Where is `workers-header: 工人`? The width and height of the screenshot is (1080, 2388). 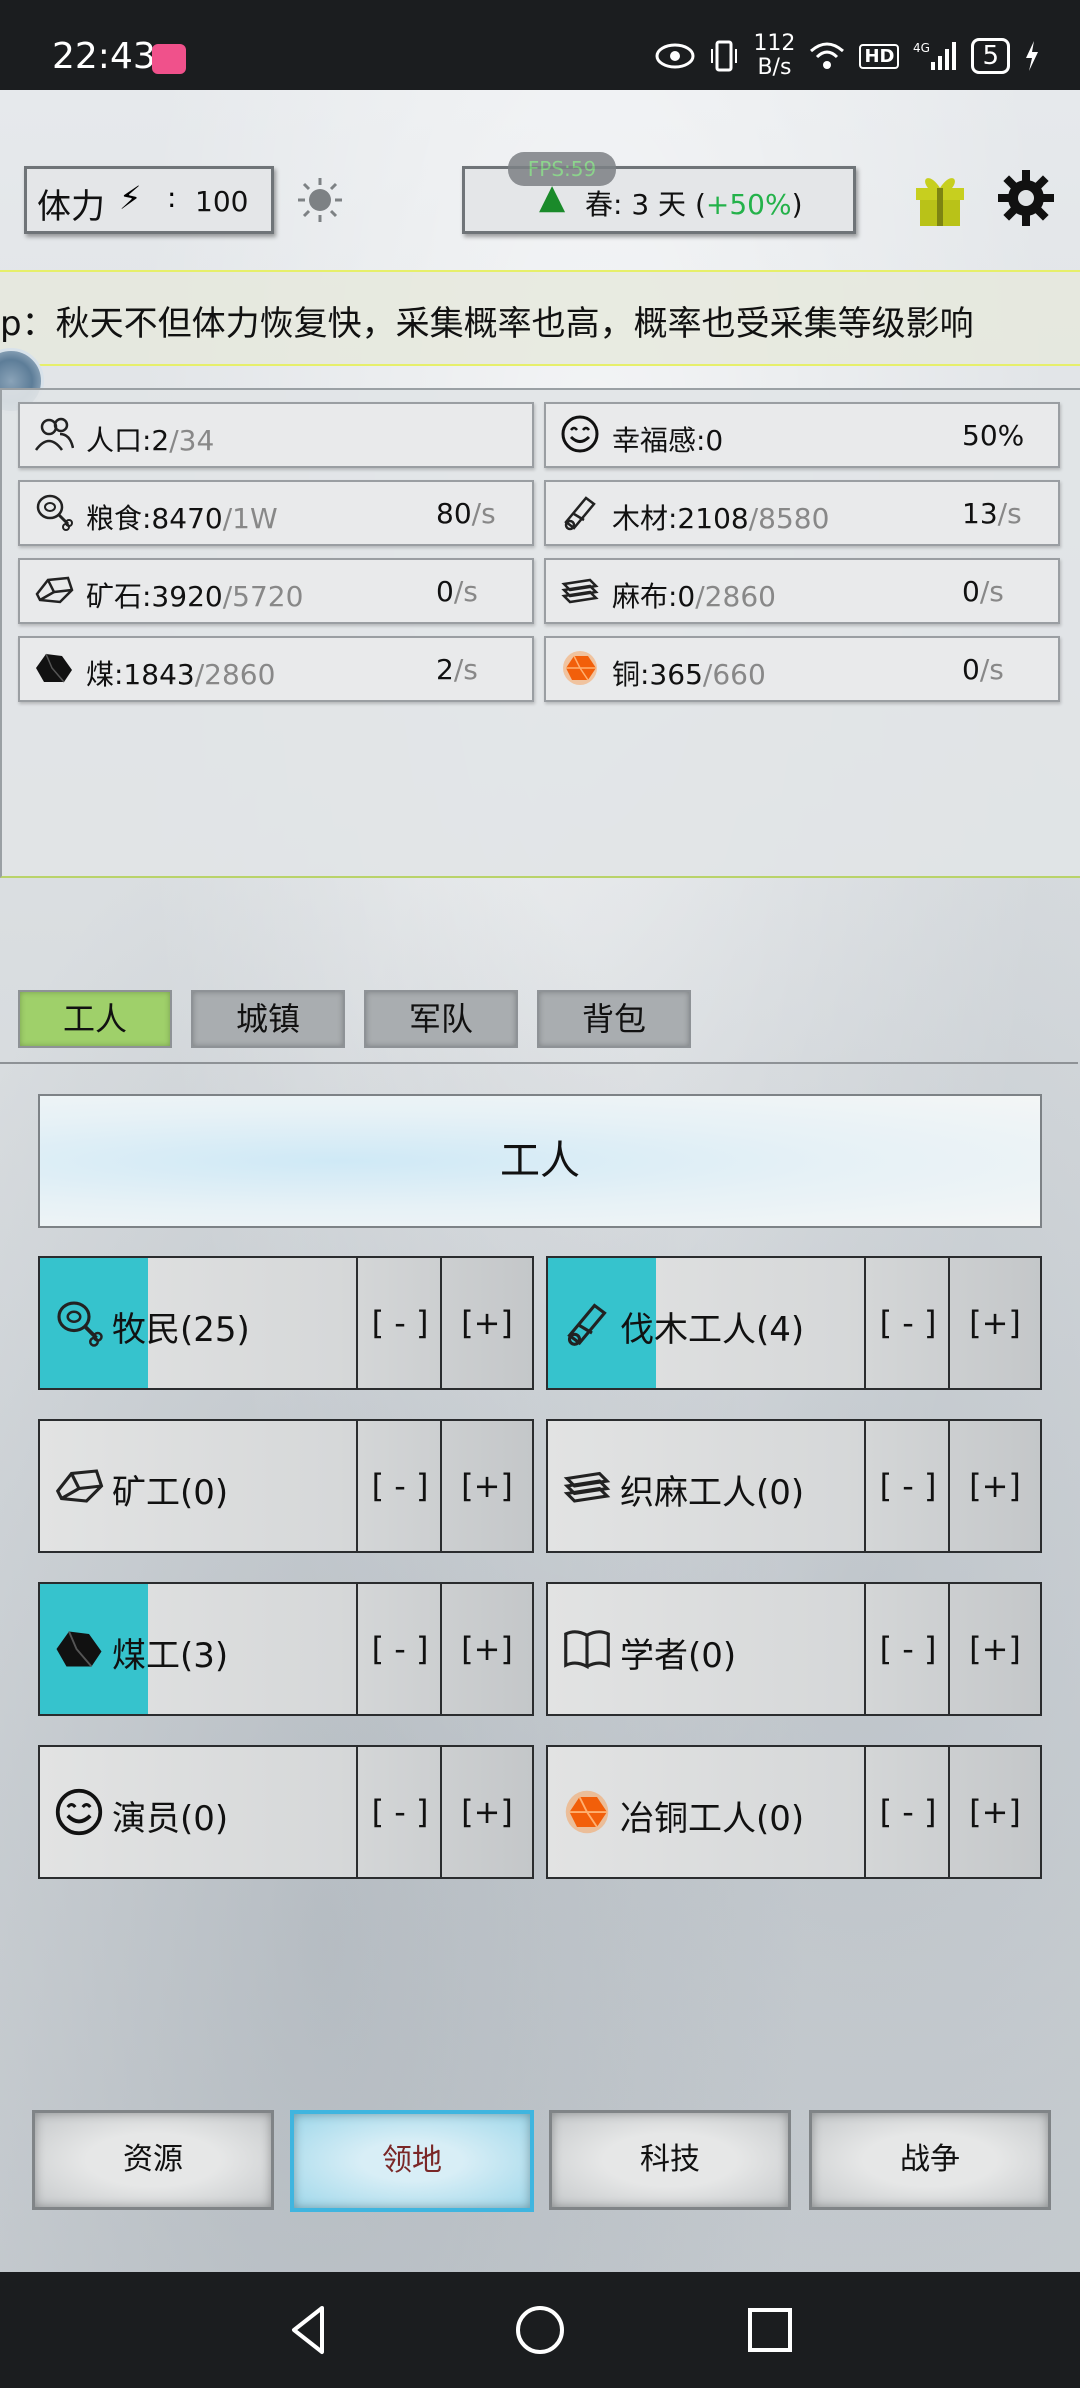
workers-header: 工人 is located at coordinates (540, 1161).